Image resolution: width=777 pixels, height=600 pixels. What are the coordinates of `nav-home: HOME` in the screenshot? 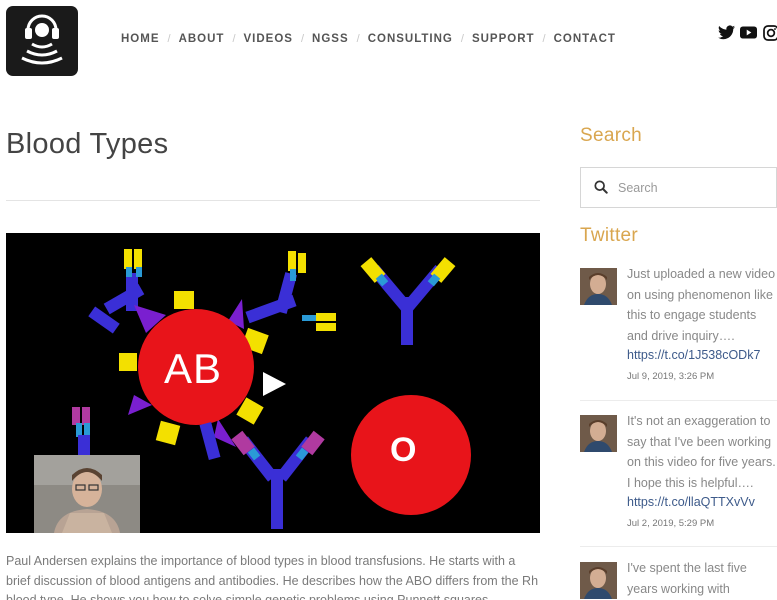 It's located at (140, 39).